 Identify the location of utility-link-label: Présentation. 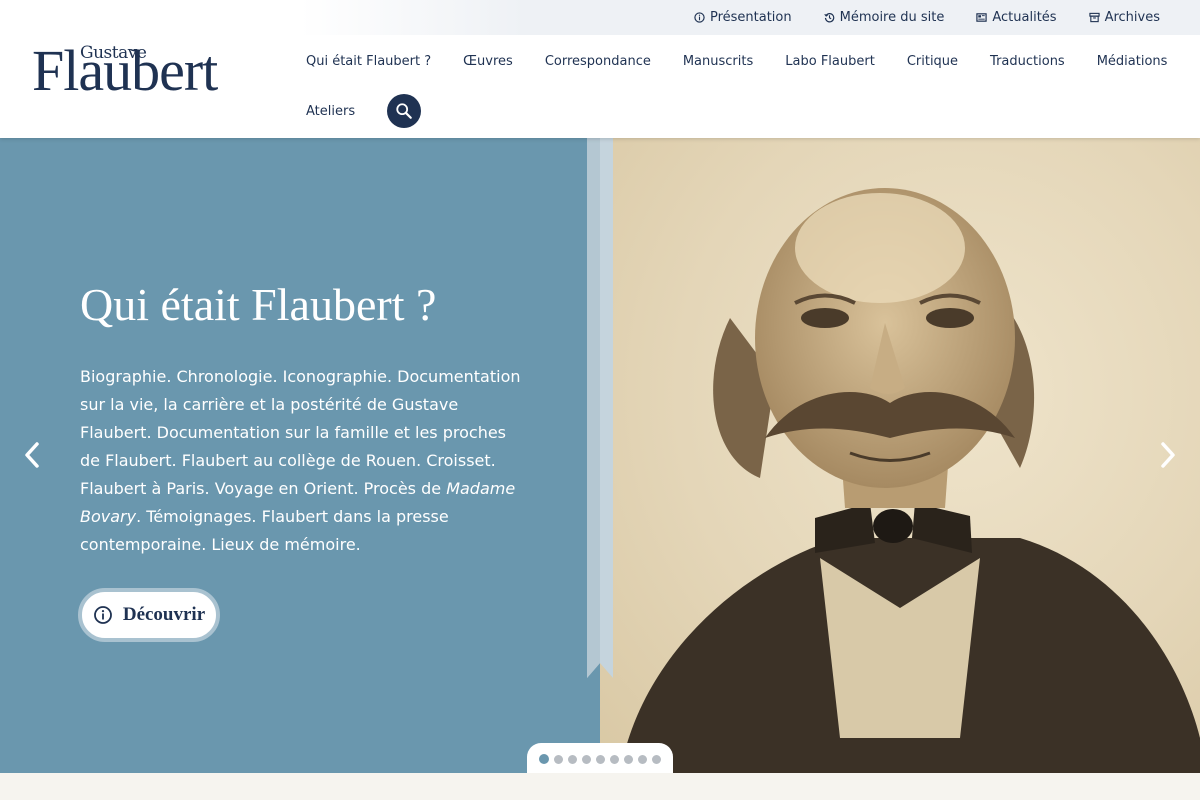
(750, 17).